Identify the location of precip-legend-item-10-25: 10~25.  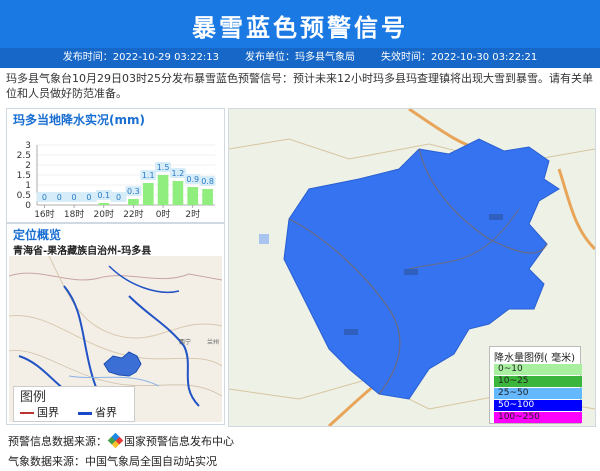
(538, 381).